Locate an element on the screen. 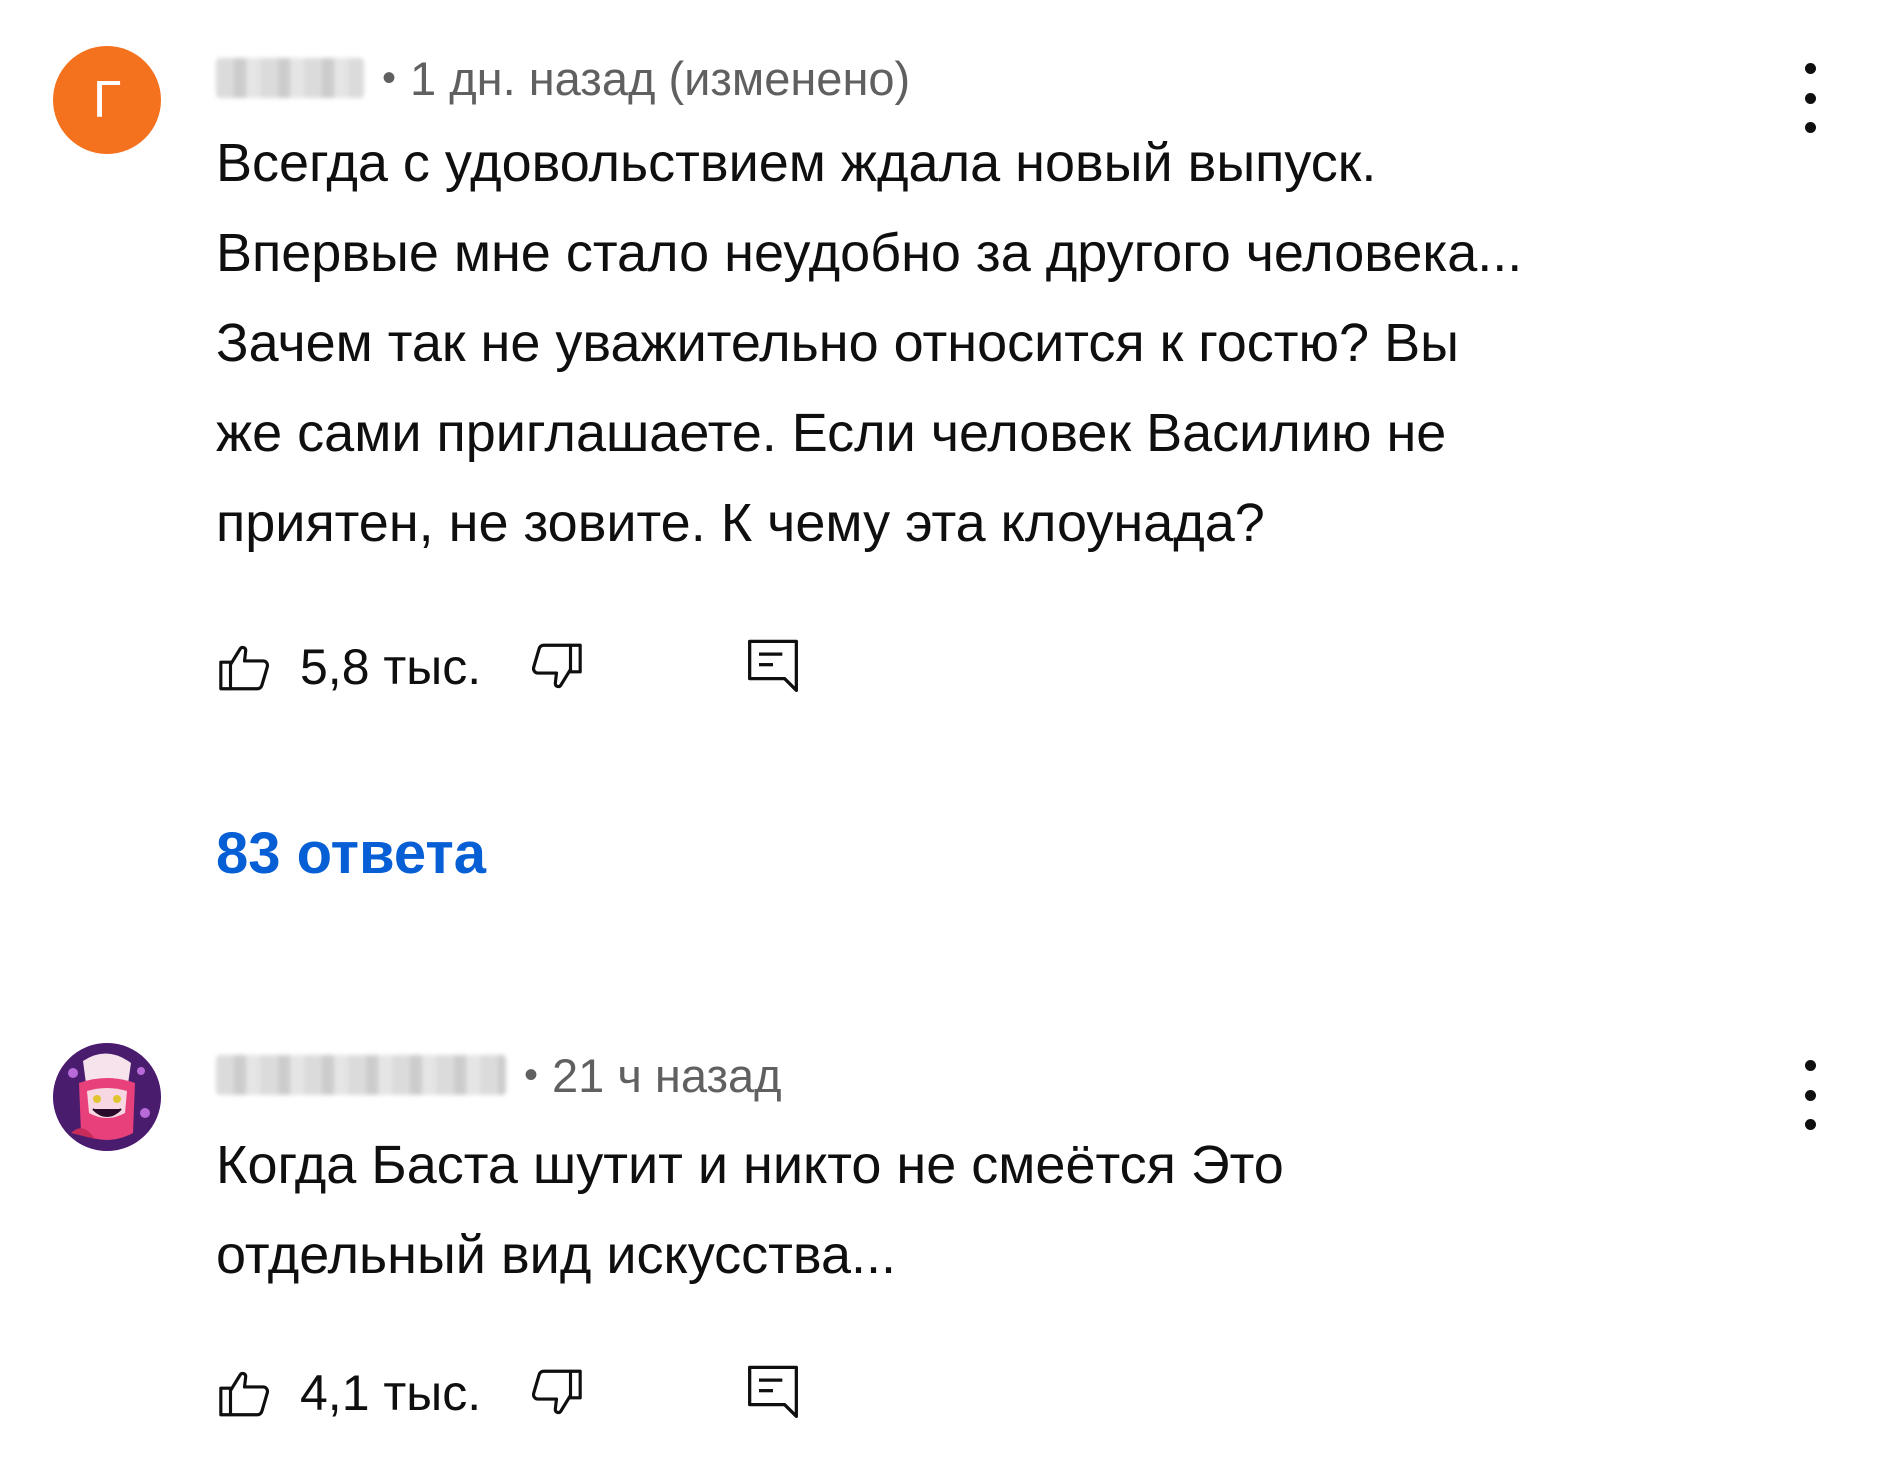  comment-actions: 5,8 тыс. is located at coordinates (508, 667).